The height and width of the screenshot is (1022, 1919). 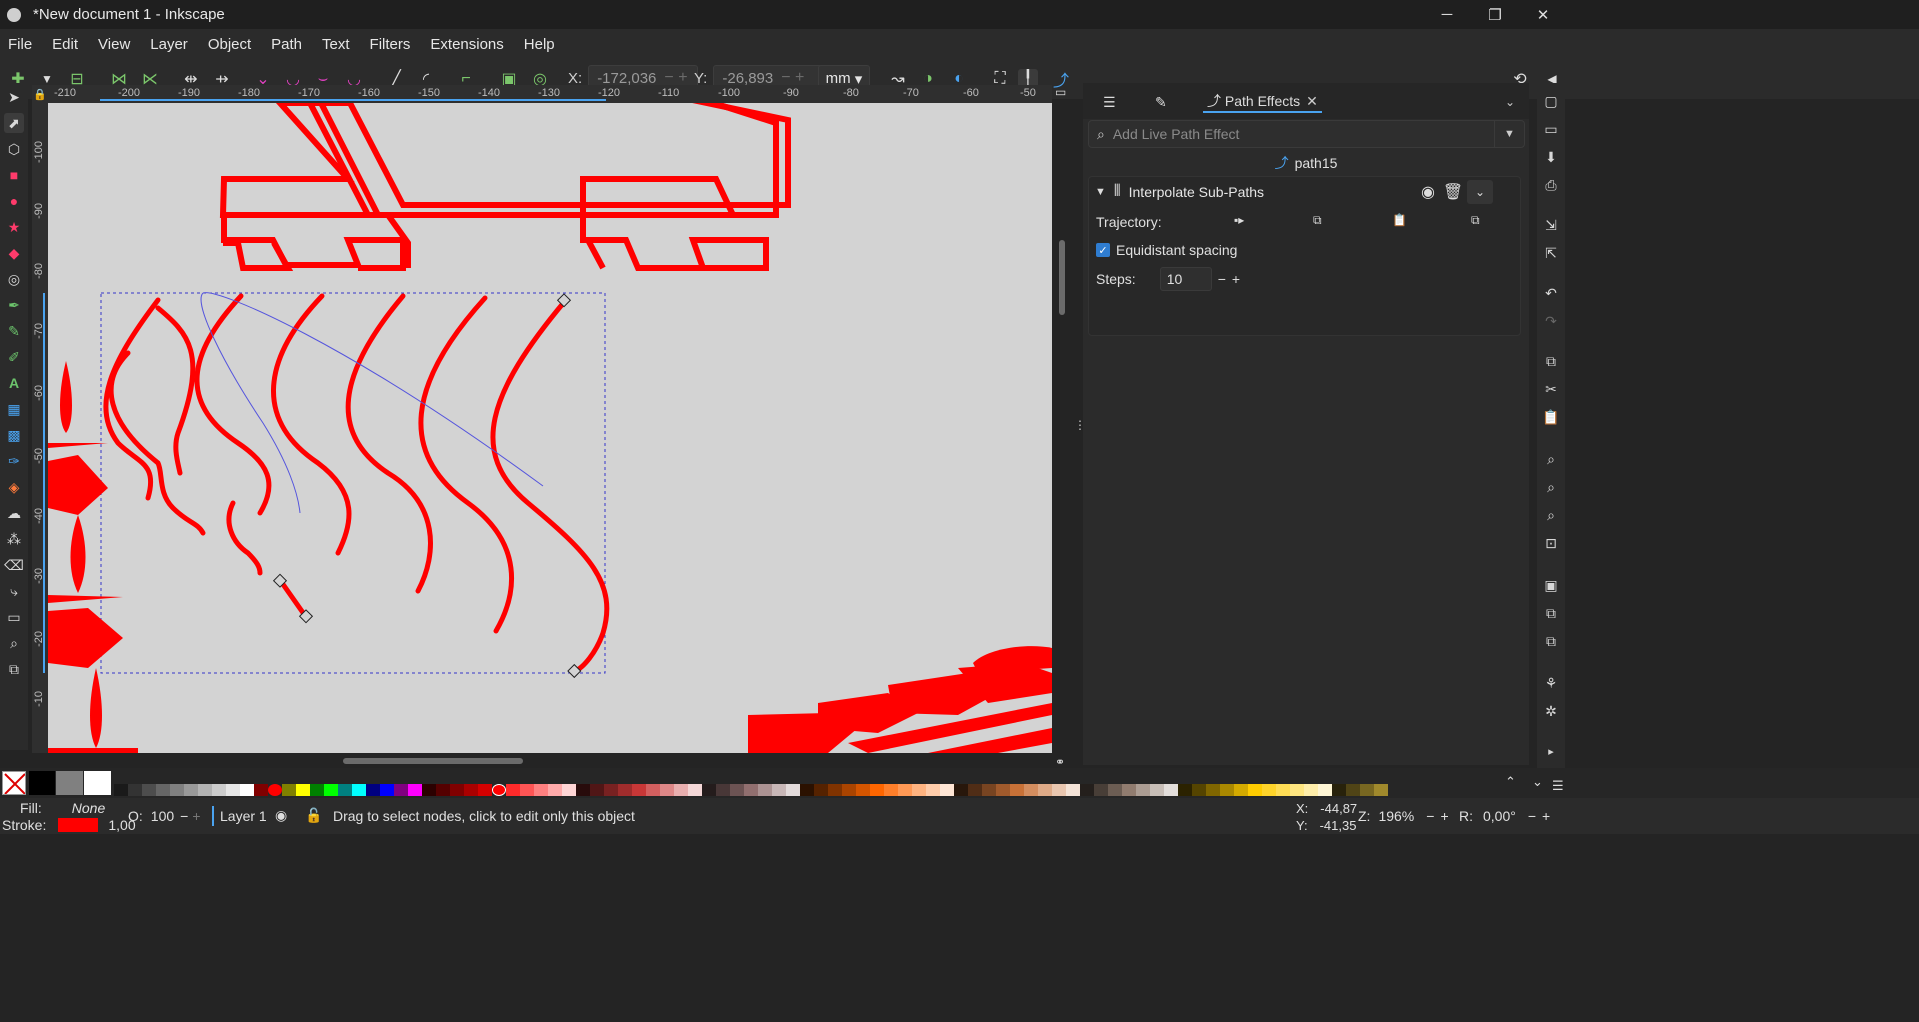 What do you see at coordinates (806, 790) in the screenshot?
I see `palette-strip` at bounding box center [806, 790].